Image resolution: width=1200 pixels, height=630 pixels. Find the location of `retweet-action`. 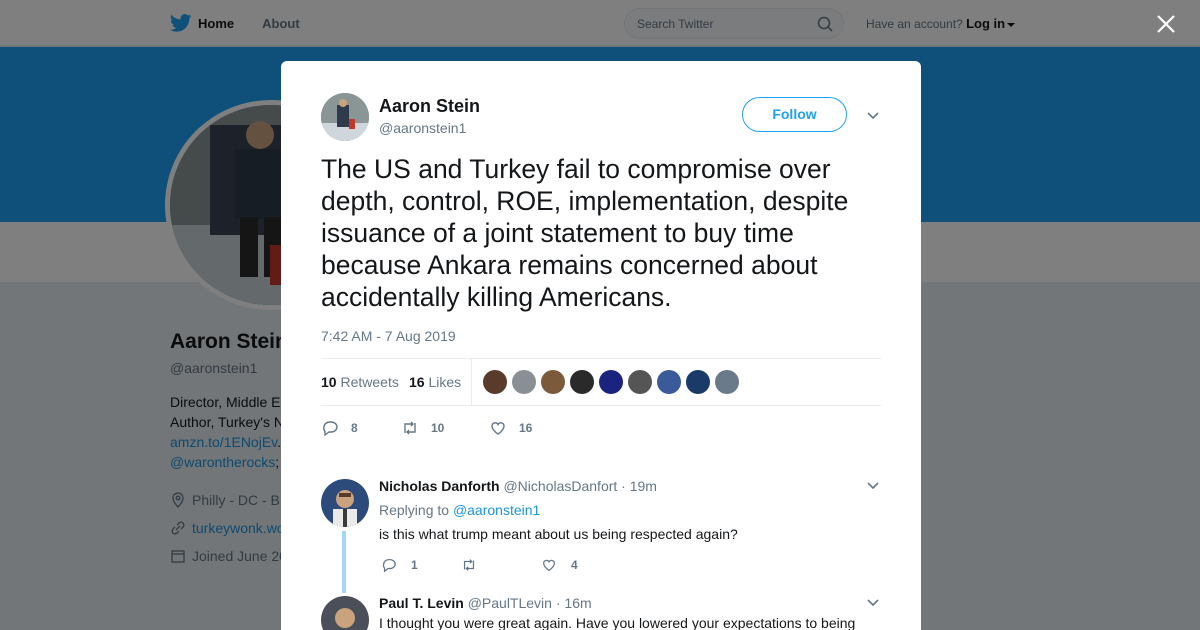

retweet-action is located at coordinates (501, 565).